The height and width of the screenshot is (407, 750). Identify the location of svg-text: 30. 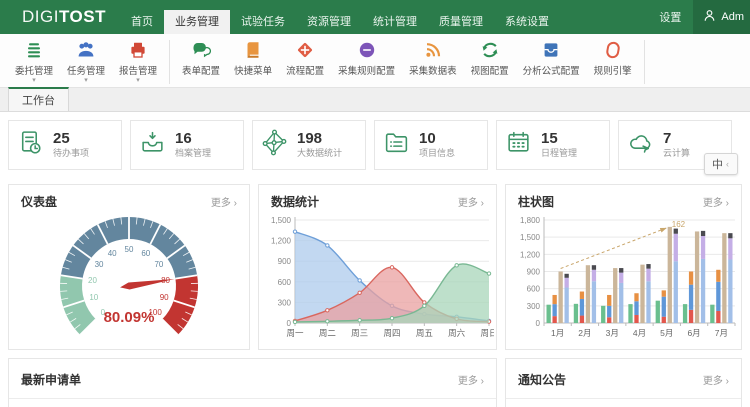
(99, 264).